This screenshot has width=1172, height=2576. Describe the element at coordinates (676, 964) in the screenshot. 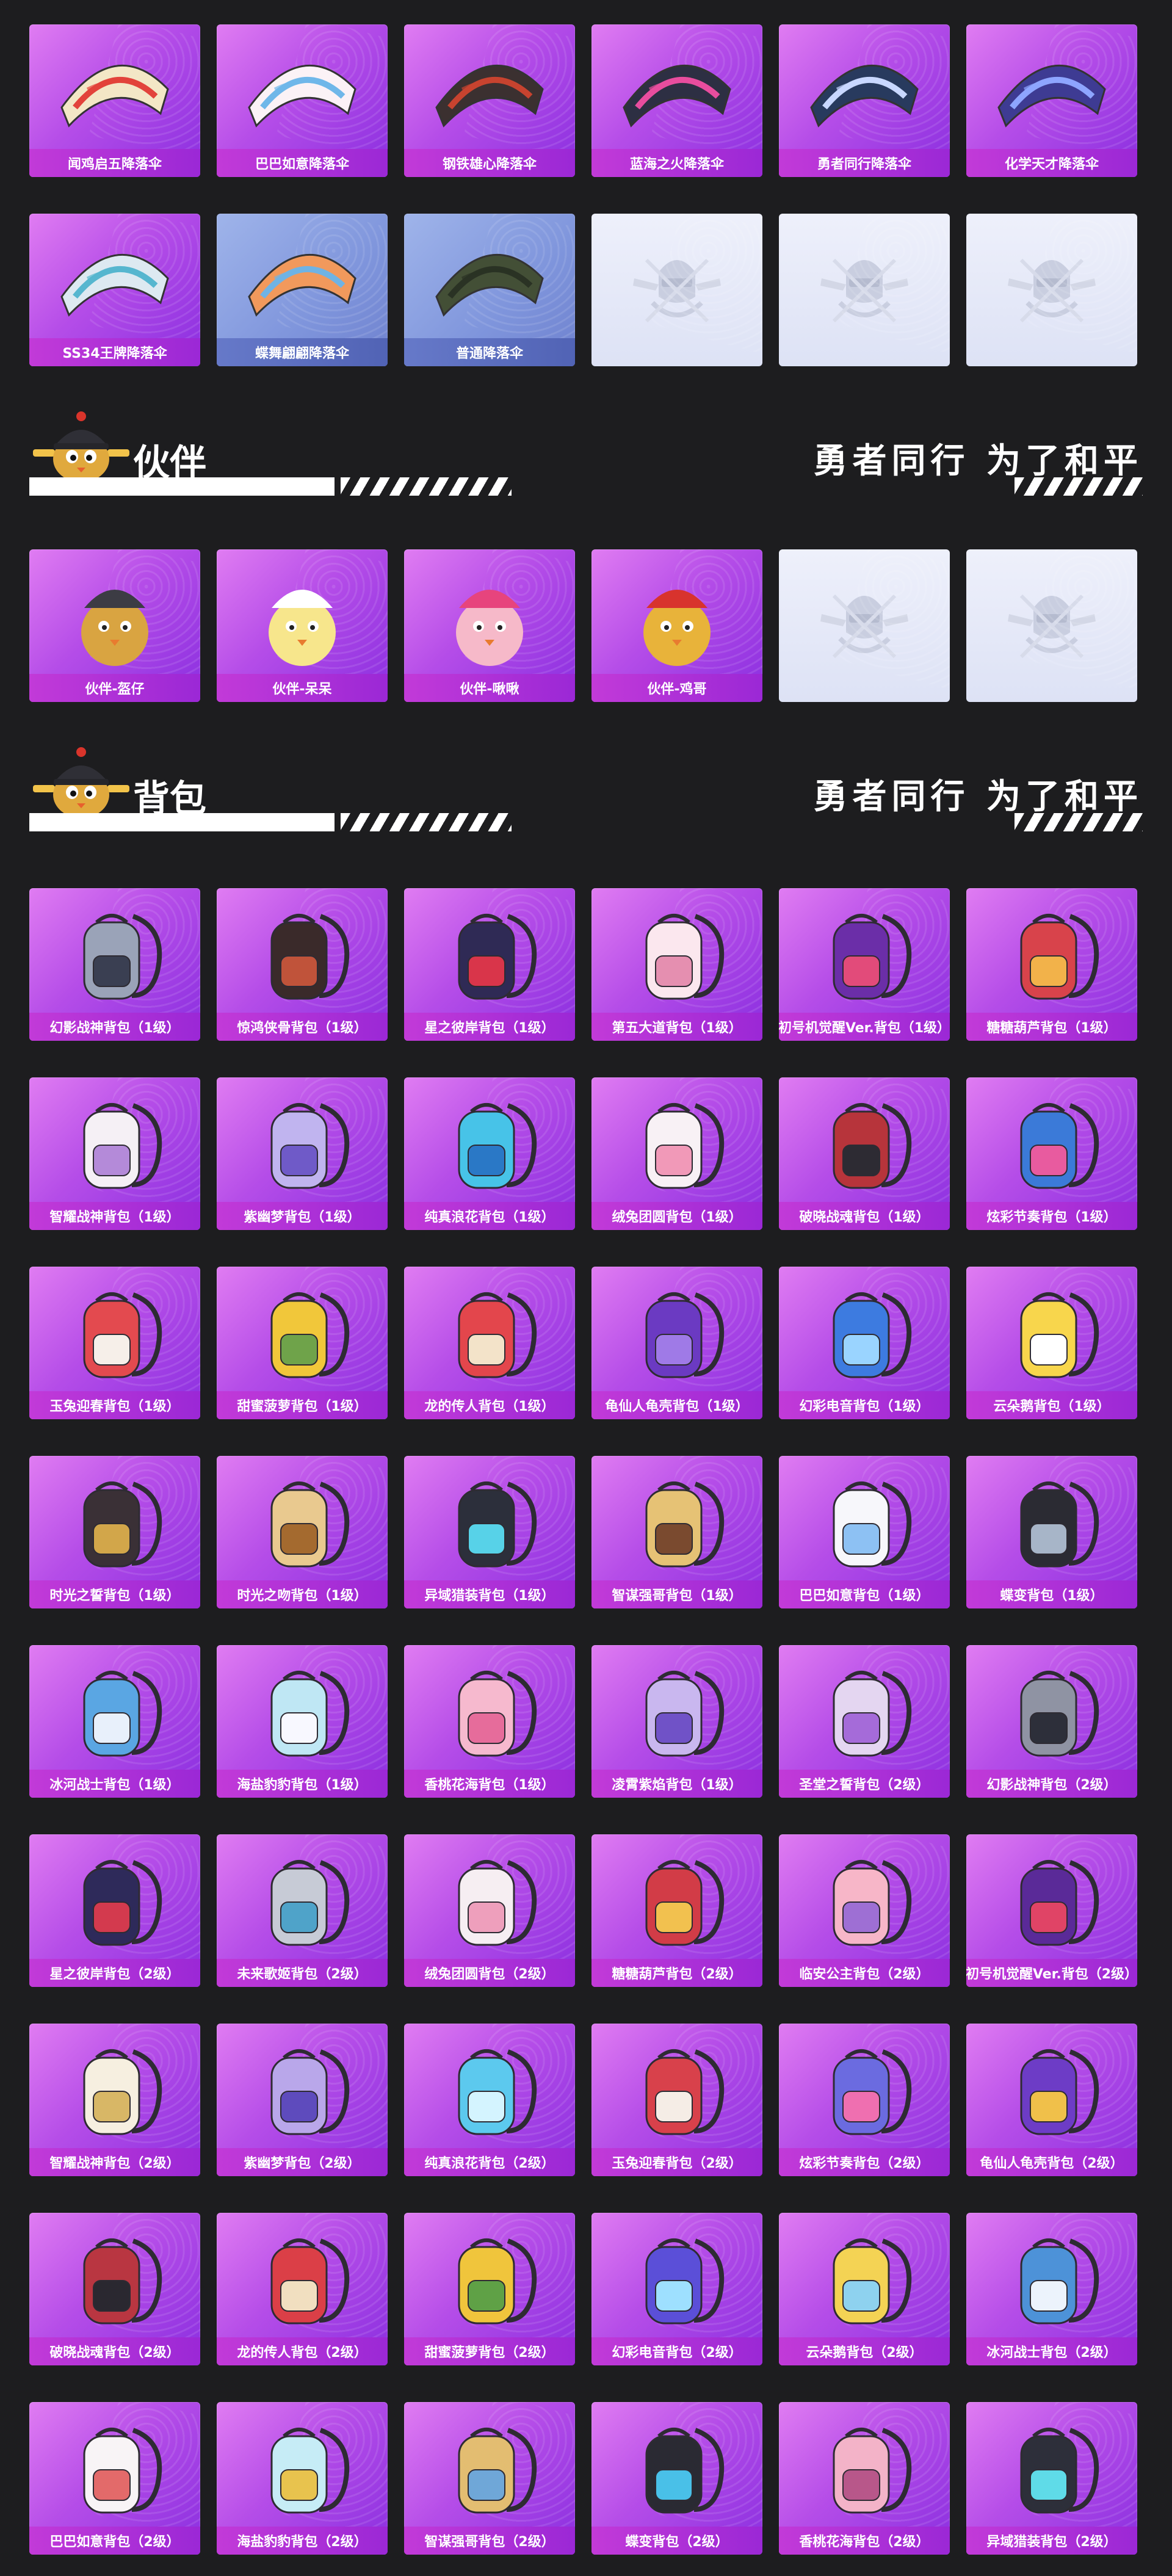

I see `backpack-card: 第五大道背包（1级）` at that location.